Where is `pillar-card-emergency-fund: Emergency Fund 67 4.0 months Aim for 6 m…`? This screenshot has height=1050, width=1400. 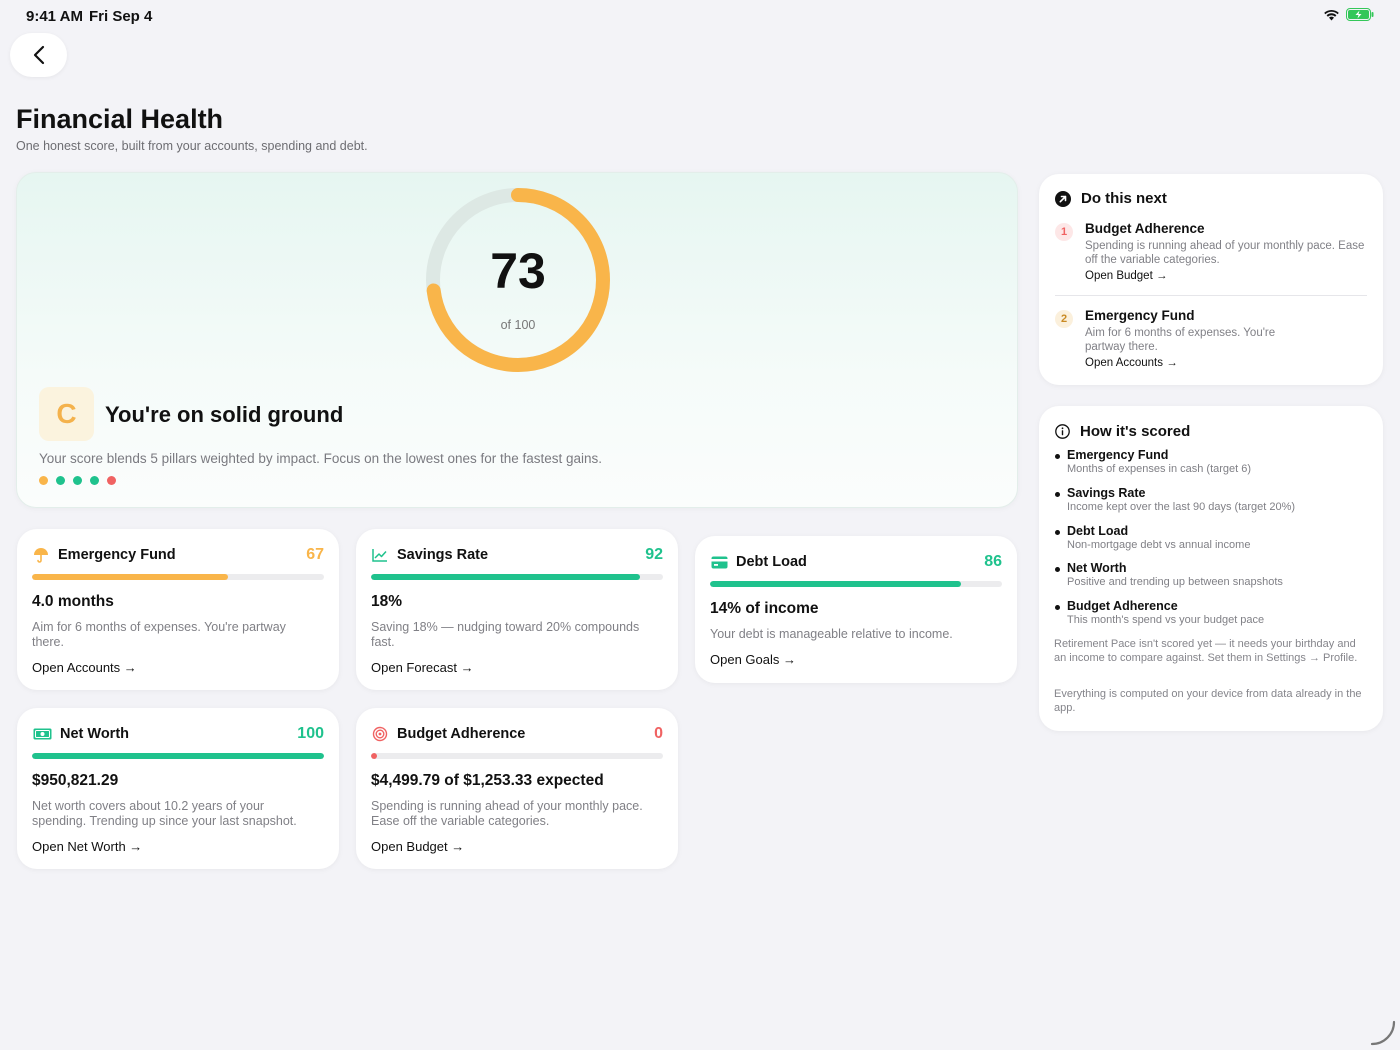
pillar-card-emergency-fund: Emergency Fund 67 4.0 months Aim for 6 m… is located at coordinates (178, 609).